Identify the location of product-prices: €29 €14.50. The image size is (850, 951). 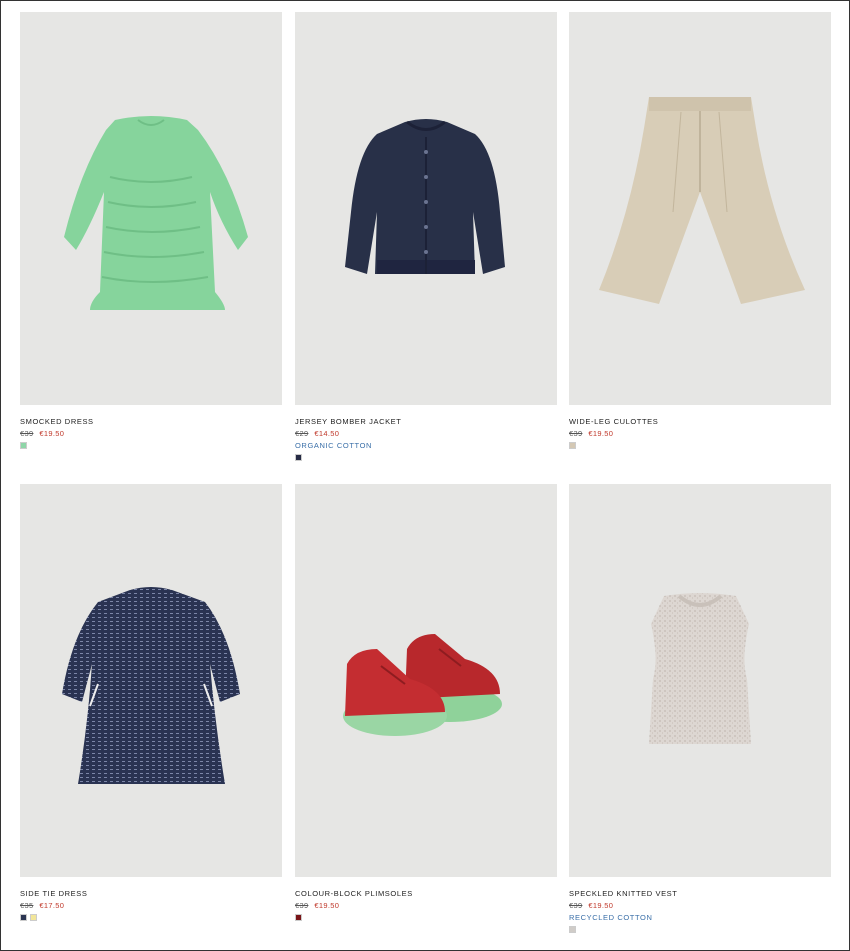
(426, 433).